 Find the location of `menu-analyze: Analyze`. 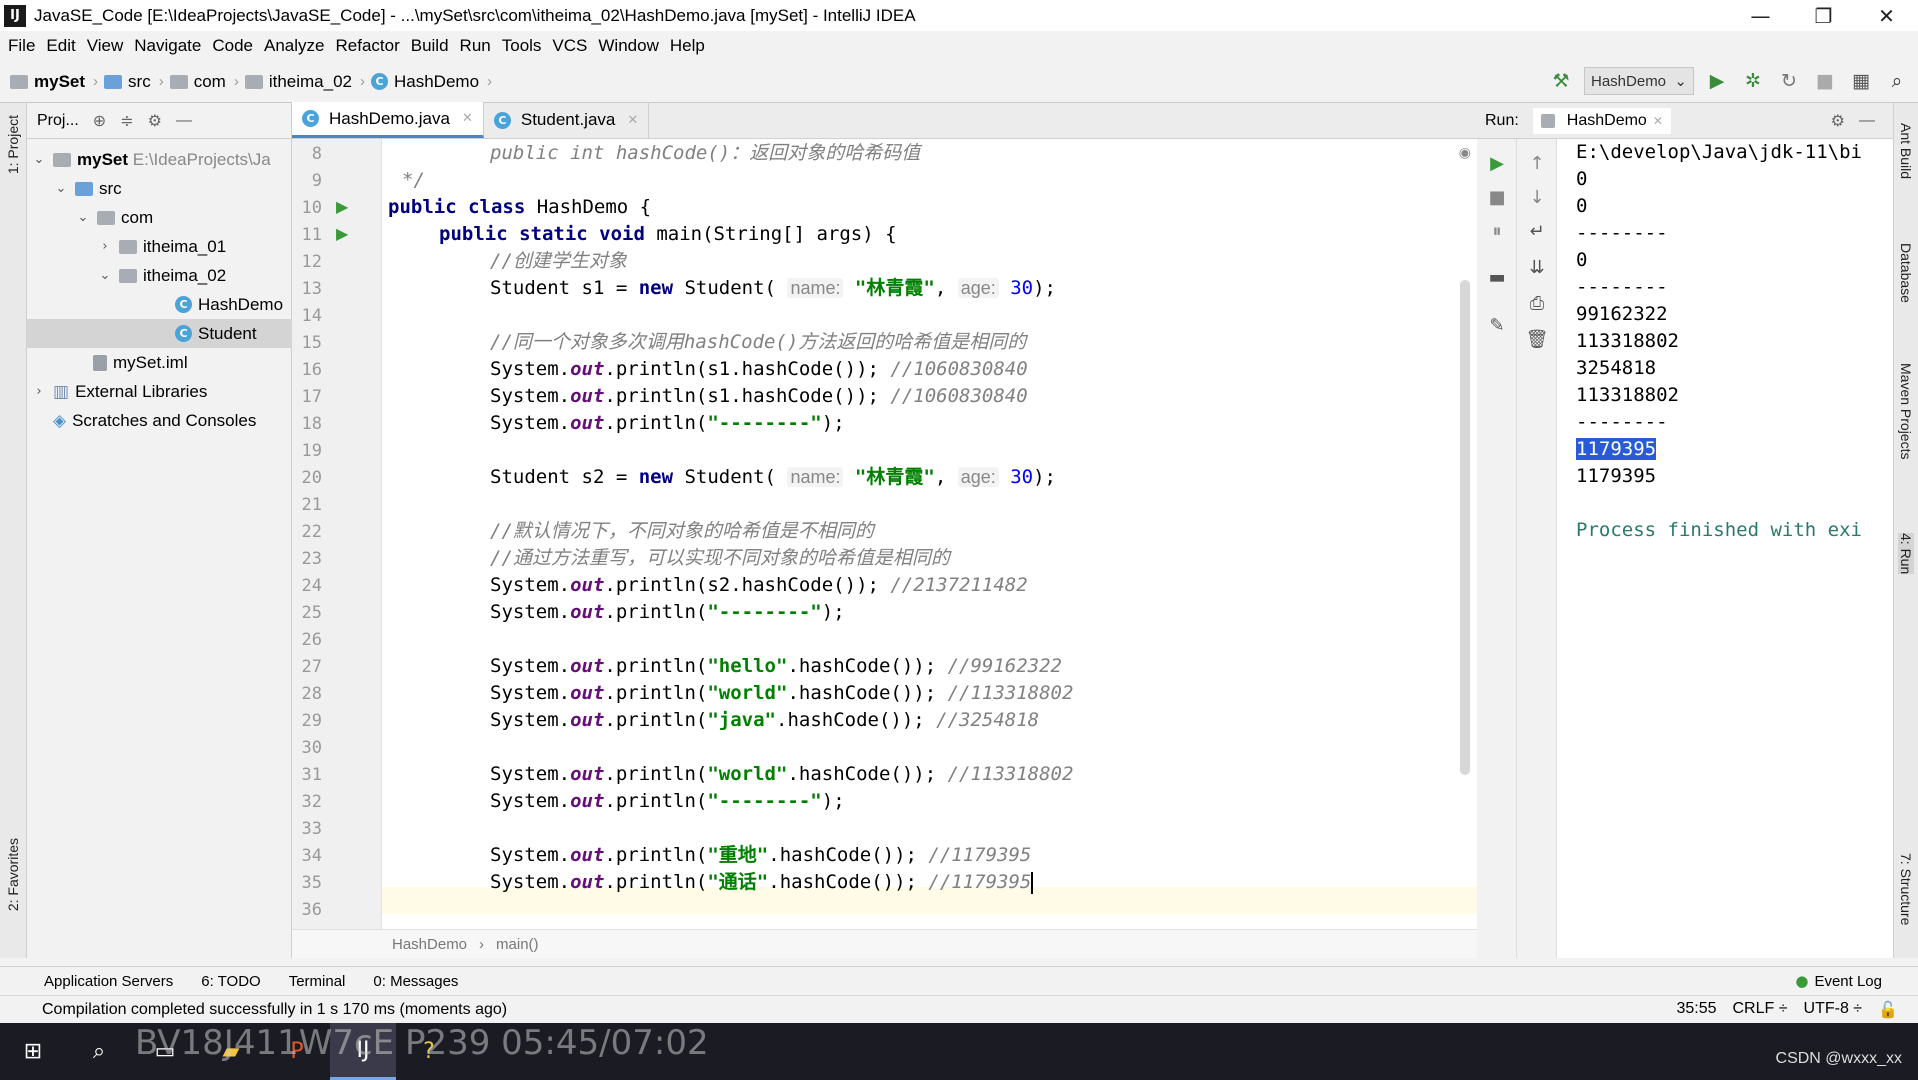

menu-analyze: Analyze is located at coordinates (297, 46).